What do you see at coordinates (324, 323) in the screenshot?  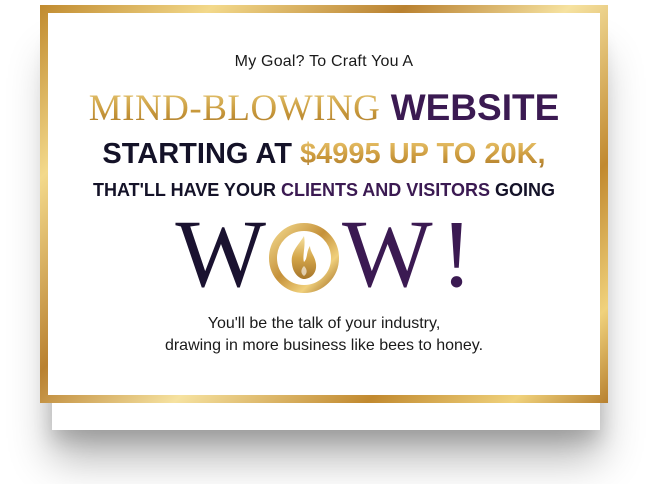 I see `tagline-line-1: You'll be the talk of your industry,` at bounding box center [324, 323].